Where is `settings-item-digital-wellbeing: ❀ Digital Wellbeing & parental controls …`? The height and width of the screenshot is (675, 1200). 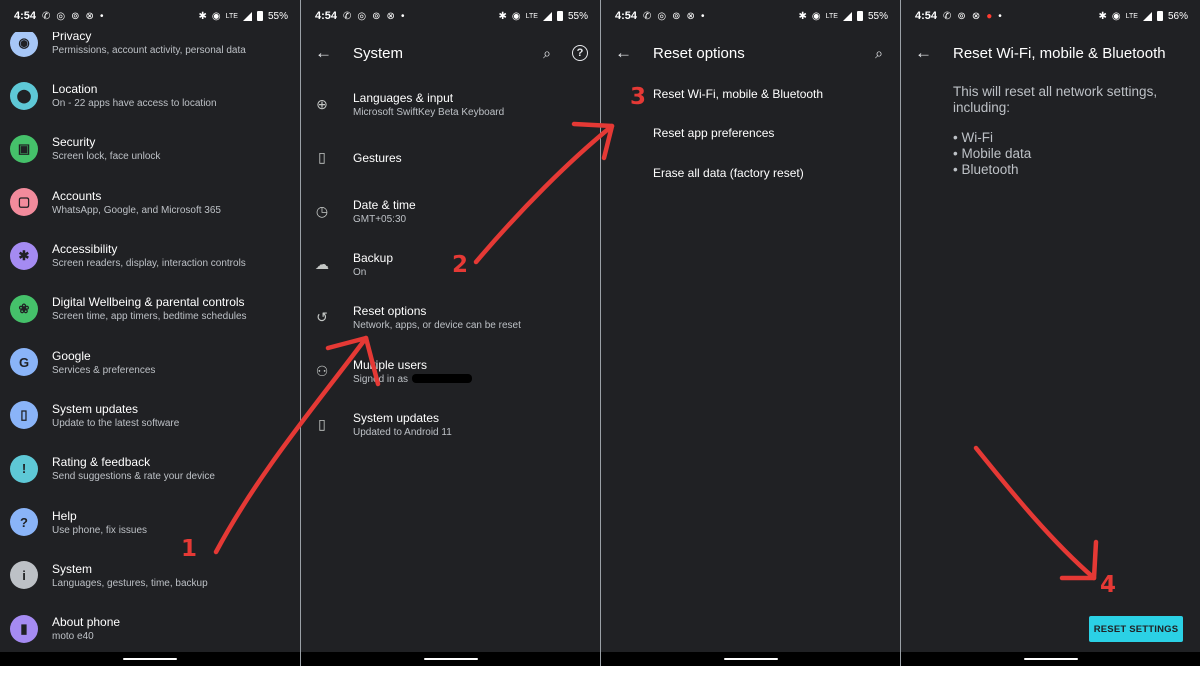 settings-item-digital-wellbeing: ❀ Digital Wellbeing & parental controls … is located at coordinates (150, 308).